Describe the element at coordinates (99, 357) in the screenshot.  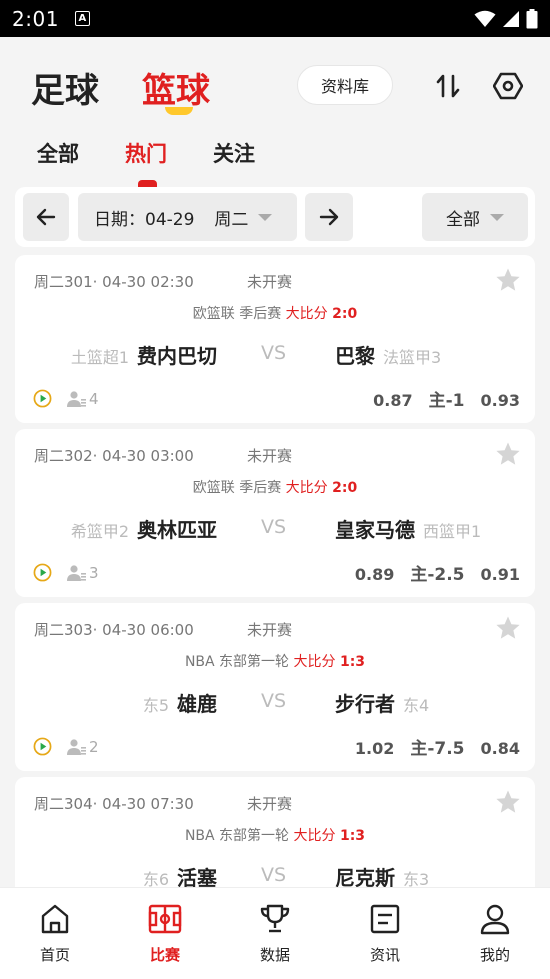
I see `home-rank: 土篮超1` at that location.